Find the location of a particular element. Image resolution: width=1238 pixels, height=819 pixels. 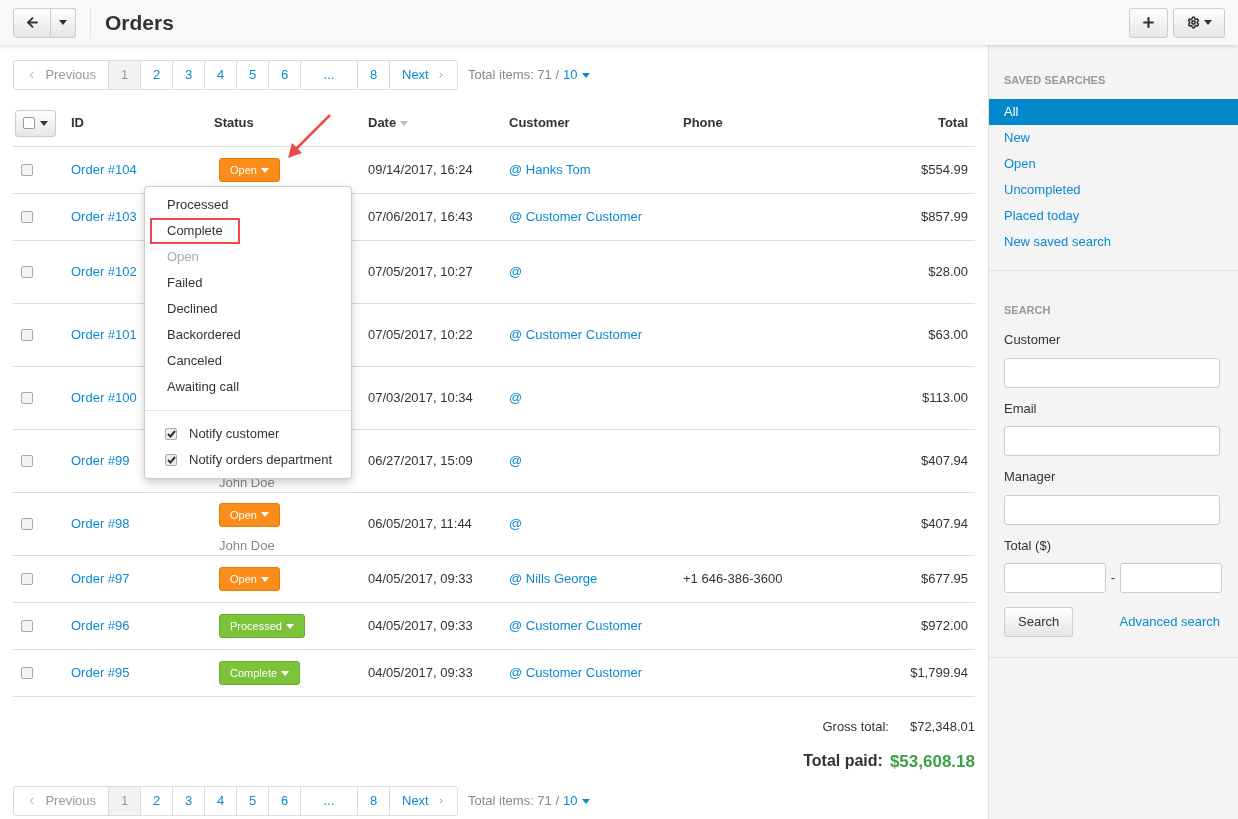

field-label: Email is located at coordinates (1021, 408).